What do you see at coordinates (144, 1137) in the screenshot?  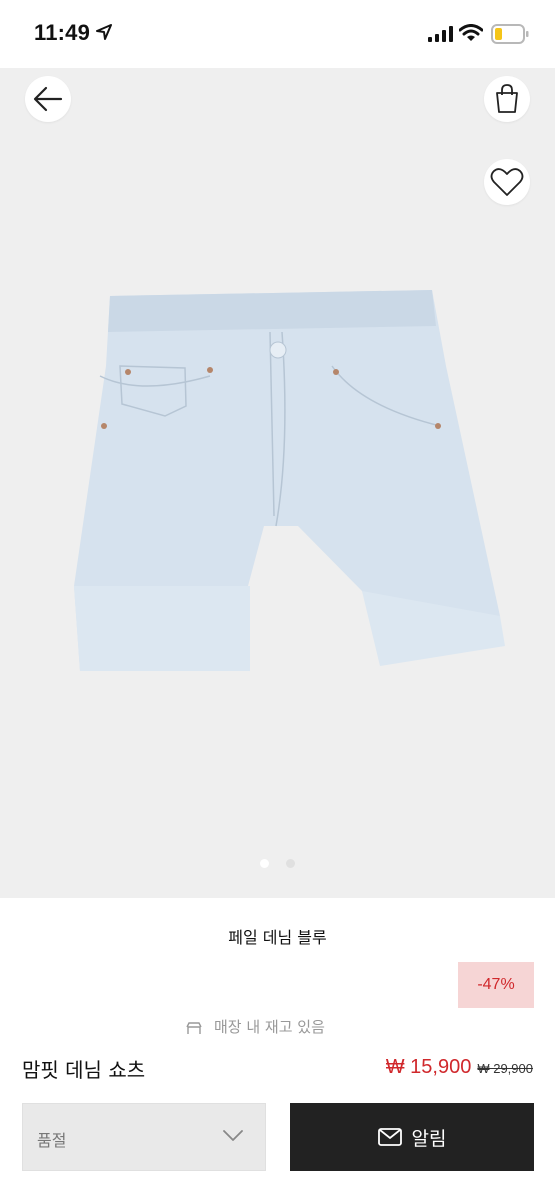 I see `size-select: 품절` at bounding box center [144, 1137].